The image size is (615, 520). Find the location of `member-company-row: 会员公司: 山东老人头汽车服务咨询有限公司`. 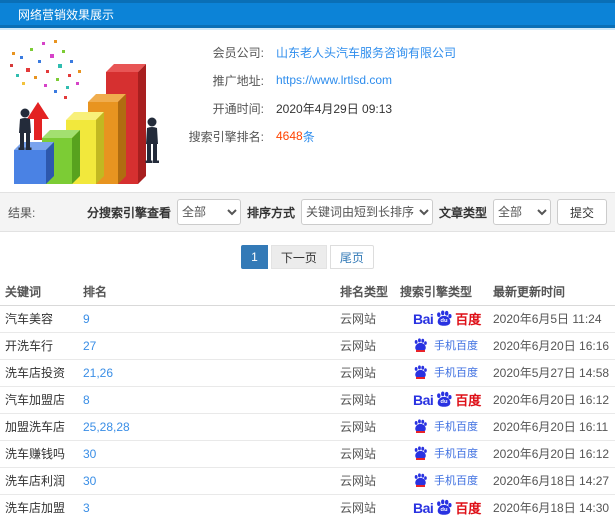

member-company-row: 会员公司: 山东老人头汽车服务咨询有限公司 is located at coordinates (398, 52).